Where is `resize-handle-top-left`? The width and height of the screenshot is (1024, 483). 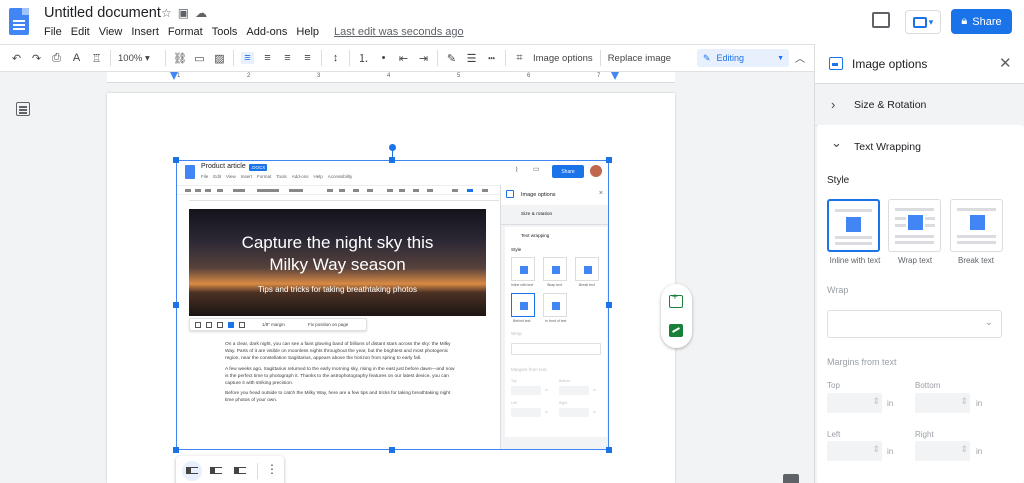 resize-handle-top-left is located at coordinates (176, 160).